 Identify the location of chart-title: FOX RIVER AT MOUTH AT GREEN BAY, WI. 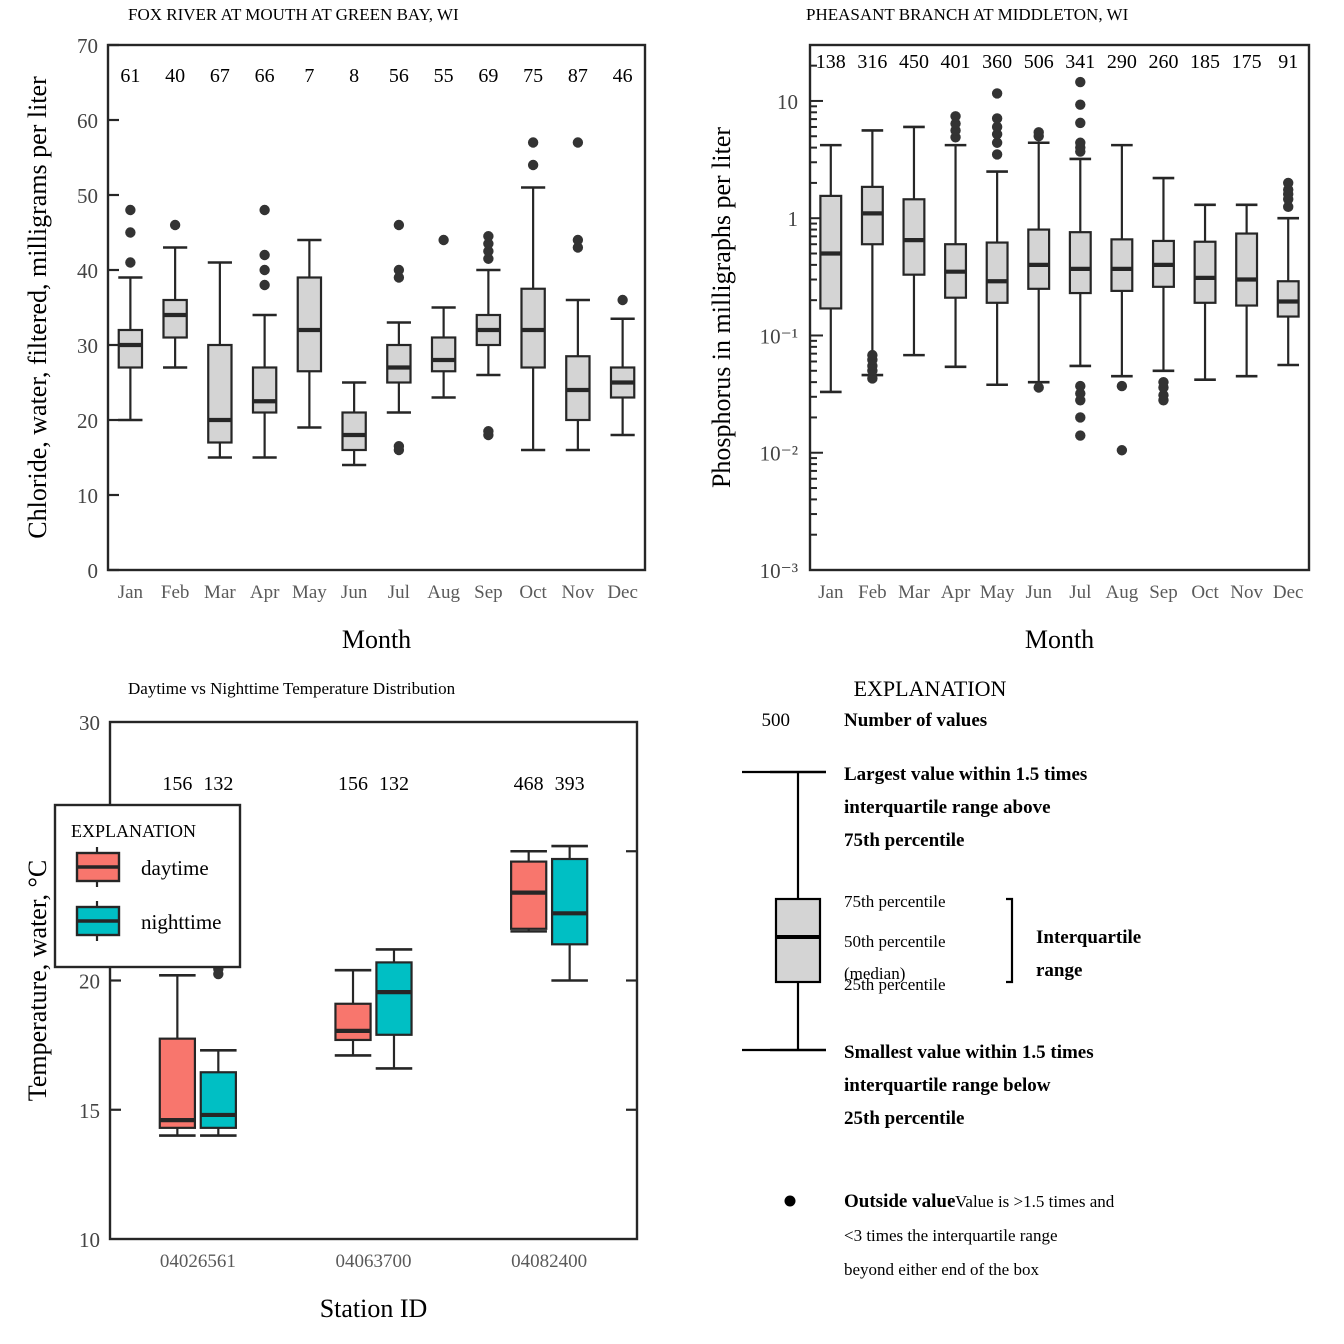
(293, 14).